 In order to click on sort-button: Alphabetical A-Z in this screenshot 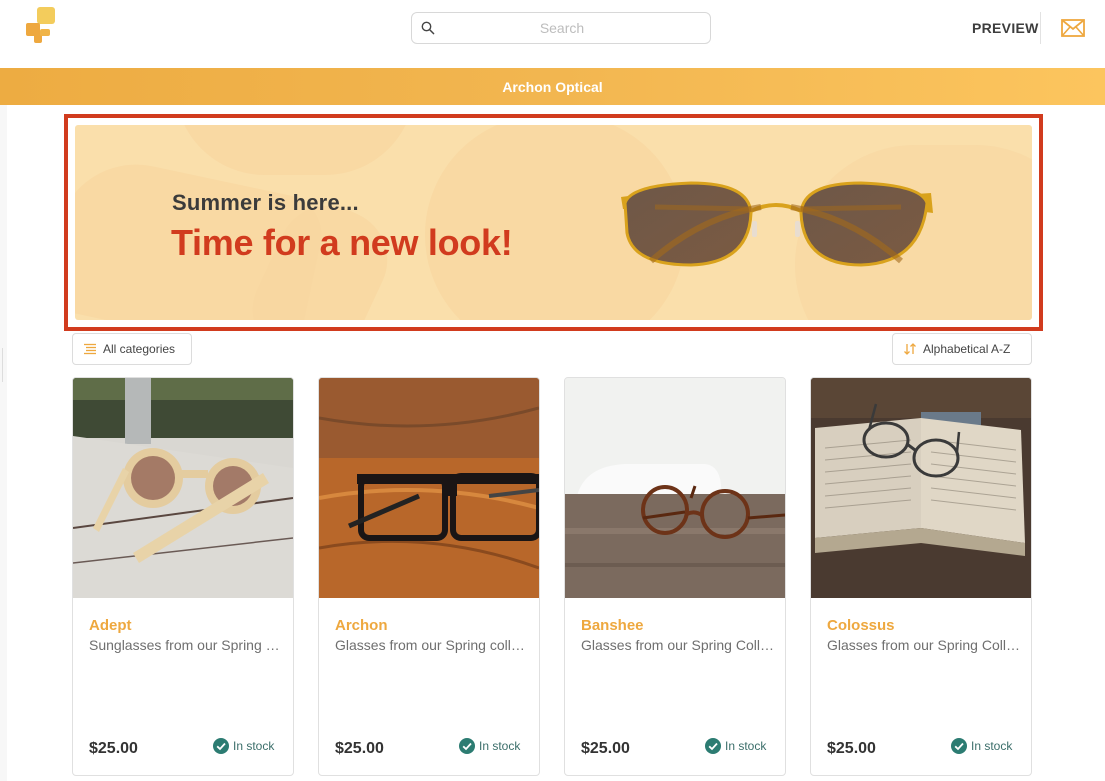, I will do `click(962, 349)`.